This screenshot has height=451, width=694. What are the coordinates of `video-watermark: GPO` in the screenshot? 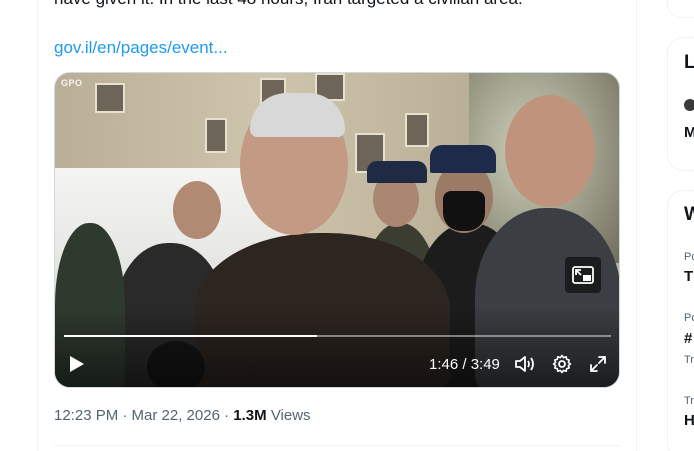 It's located at (72, 83).